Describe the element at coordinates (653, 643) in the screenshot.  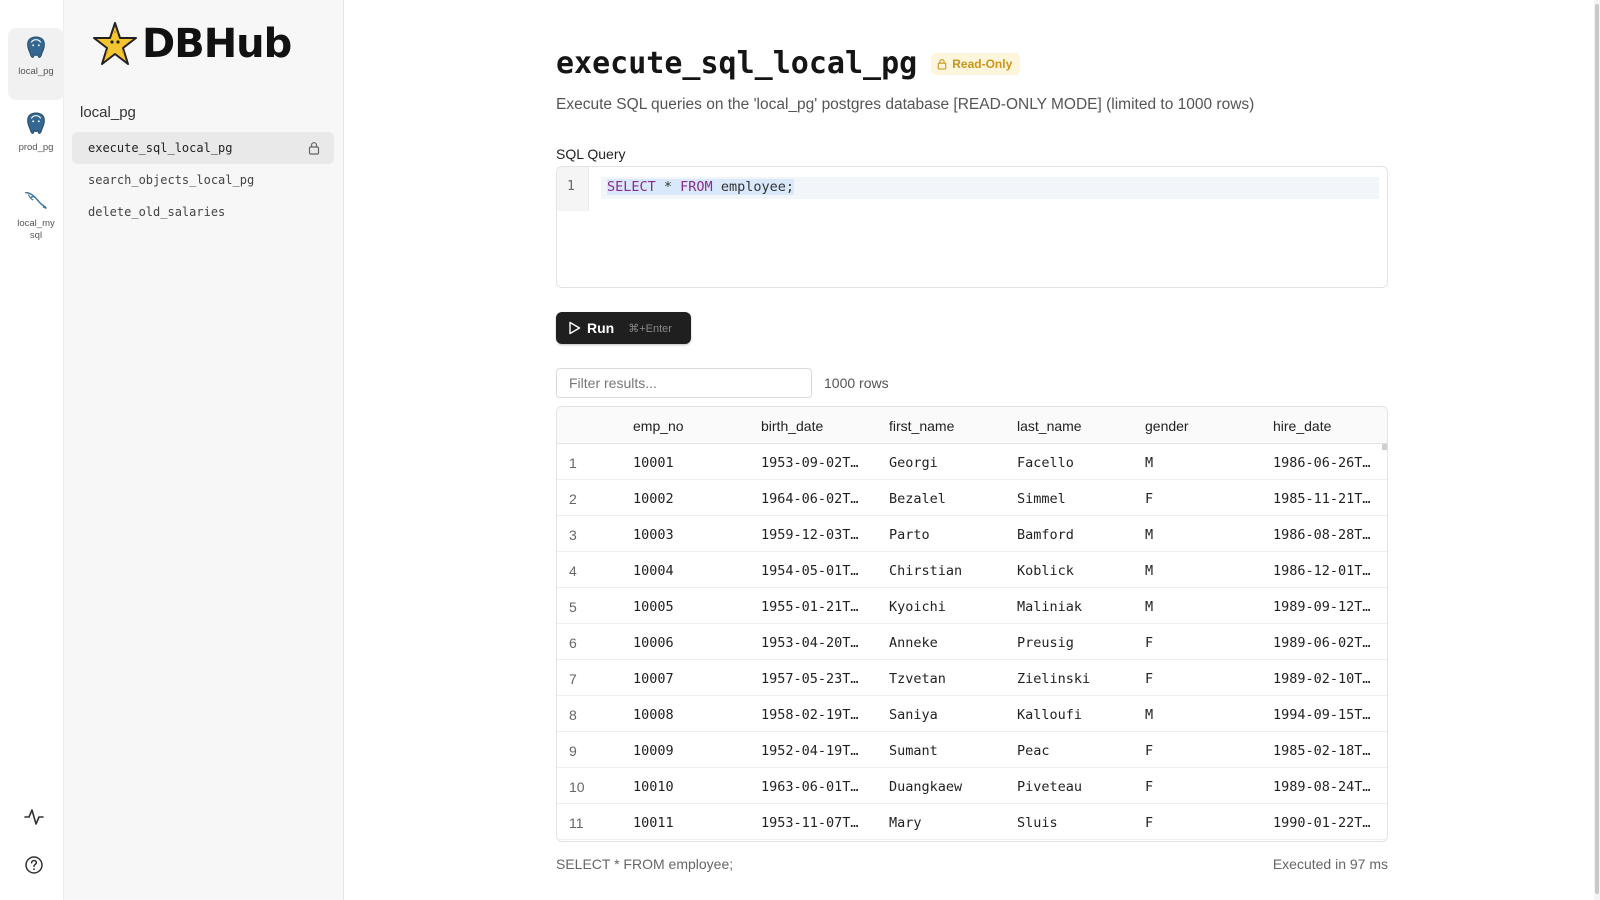
I see `cell-emp-no: 10006` at that location.